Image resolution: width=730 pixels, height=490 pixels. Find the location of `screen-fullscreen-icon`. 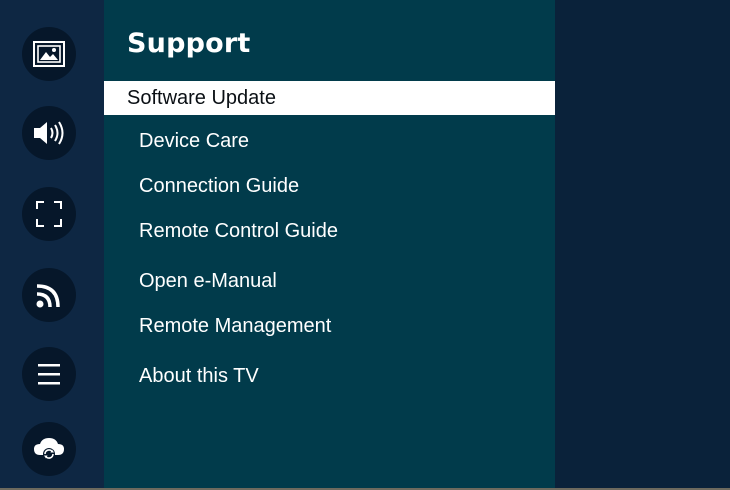

screen-fullscreen-icon is located at coordinates (49, 214).